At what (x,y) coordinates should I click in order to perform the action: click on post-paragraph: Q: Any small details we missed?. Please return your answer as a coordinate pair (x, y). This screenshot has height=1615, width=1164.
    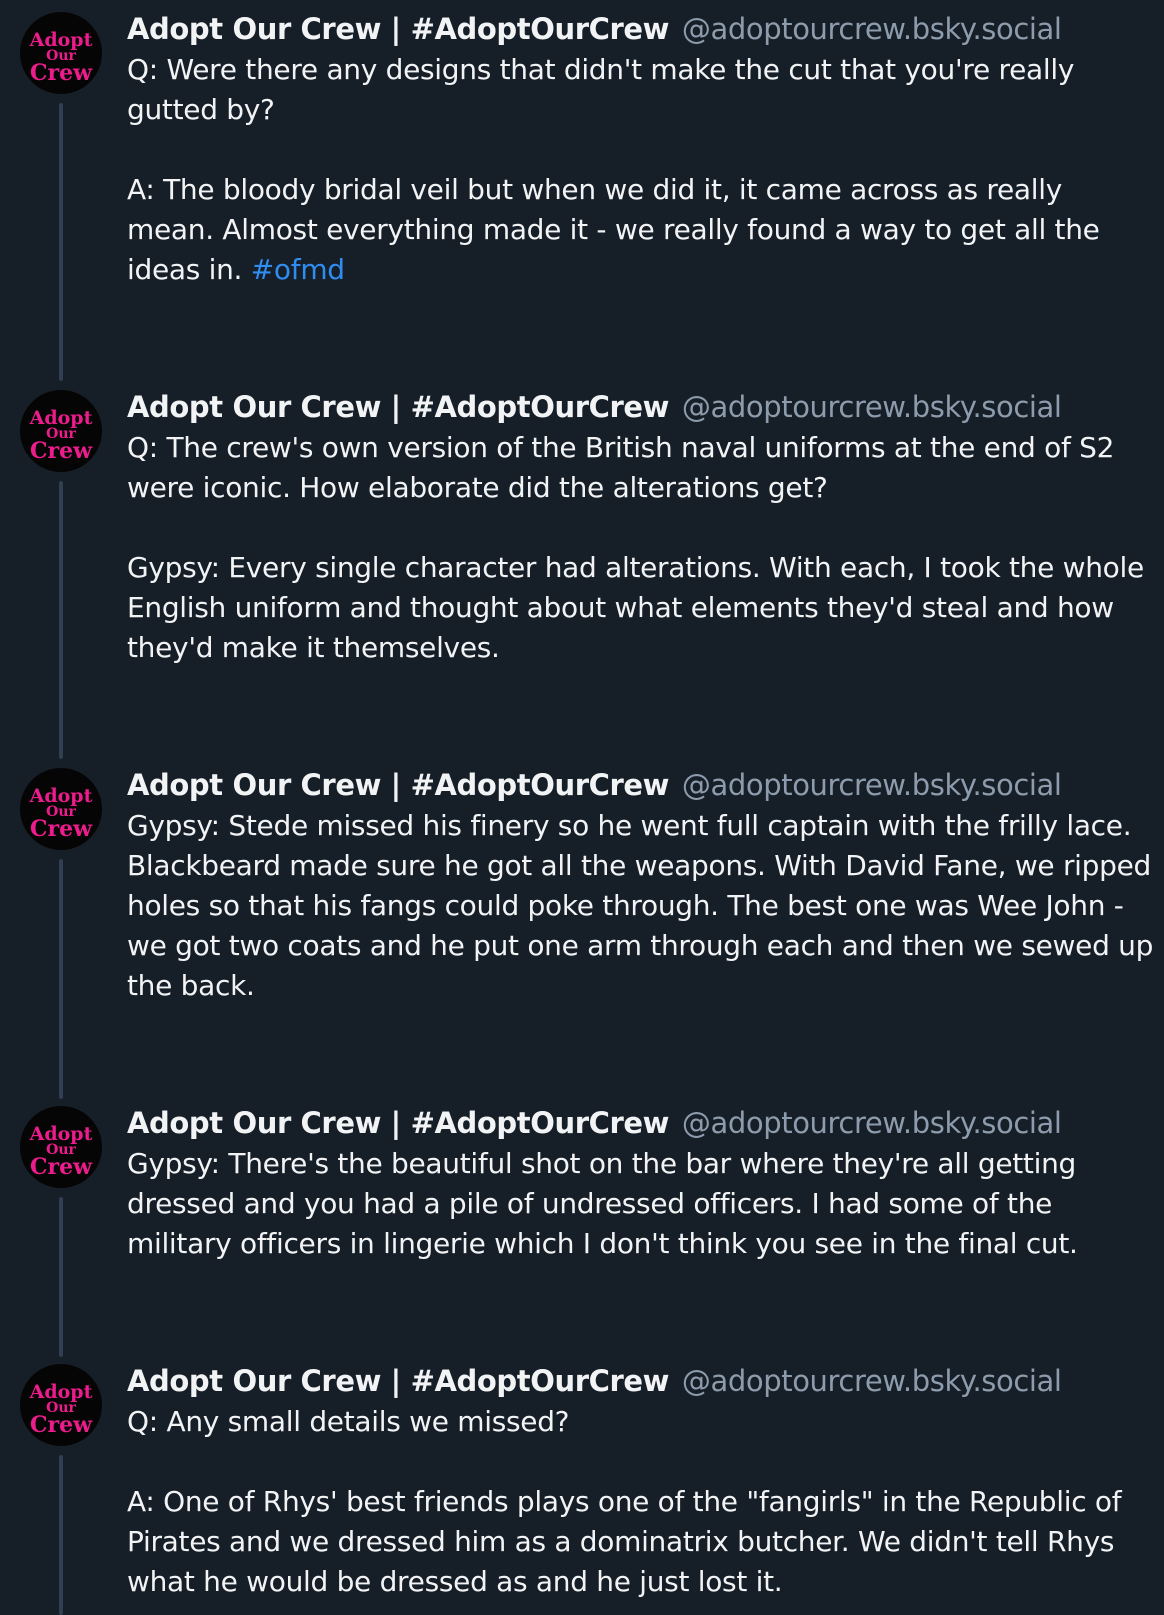
    Looking at the image, I should click on (348, 1421).